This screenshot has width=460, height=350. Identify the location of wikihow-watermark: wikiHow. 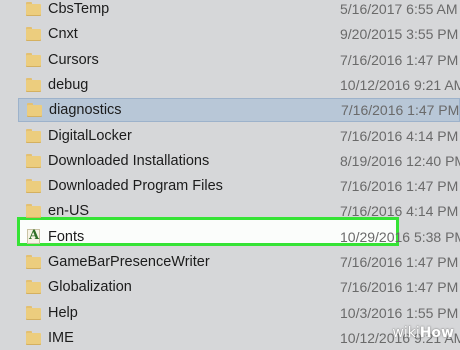
(423, 333).